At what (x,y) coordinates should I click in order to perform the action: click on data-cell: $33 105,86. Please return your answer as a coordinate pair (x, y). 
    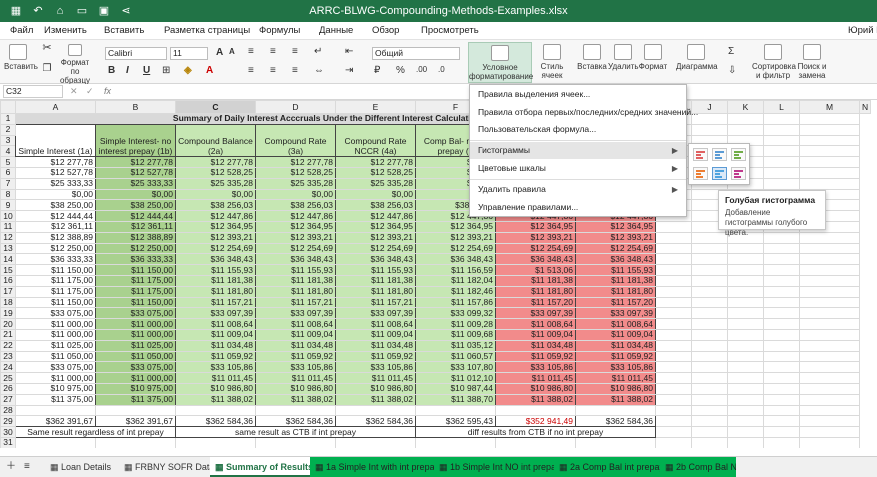
    Looking at the image, I should click on (375, 367).